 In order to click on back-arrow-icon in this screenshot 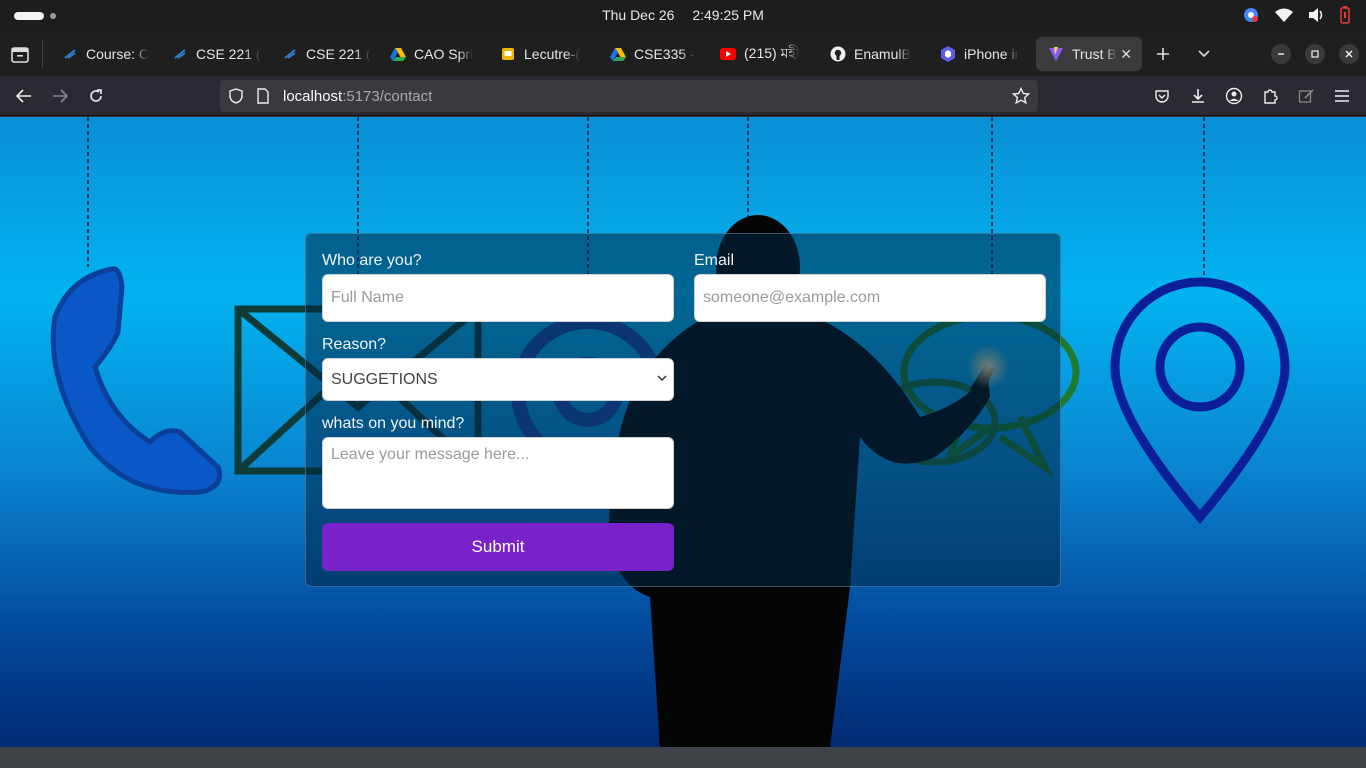, I will do `click(24, 96)`.